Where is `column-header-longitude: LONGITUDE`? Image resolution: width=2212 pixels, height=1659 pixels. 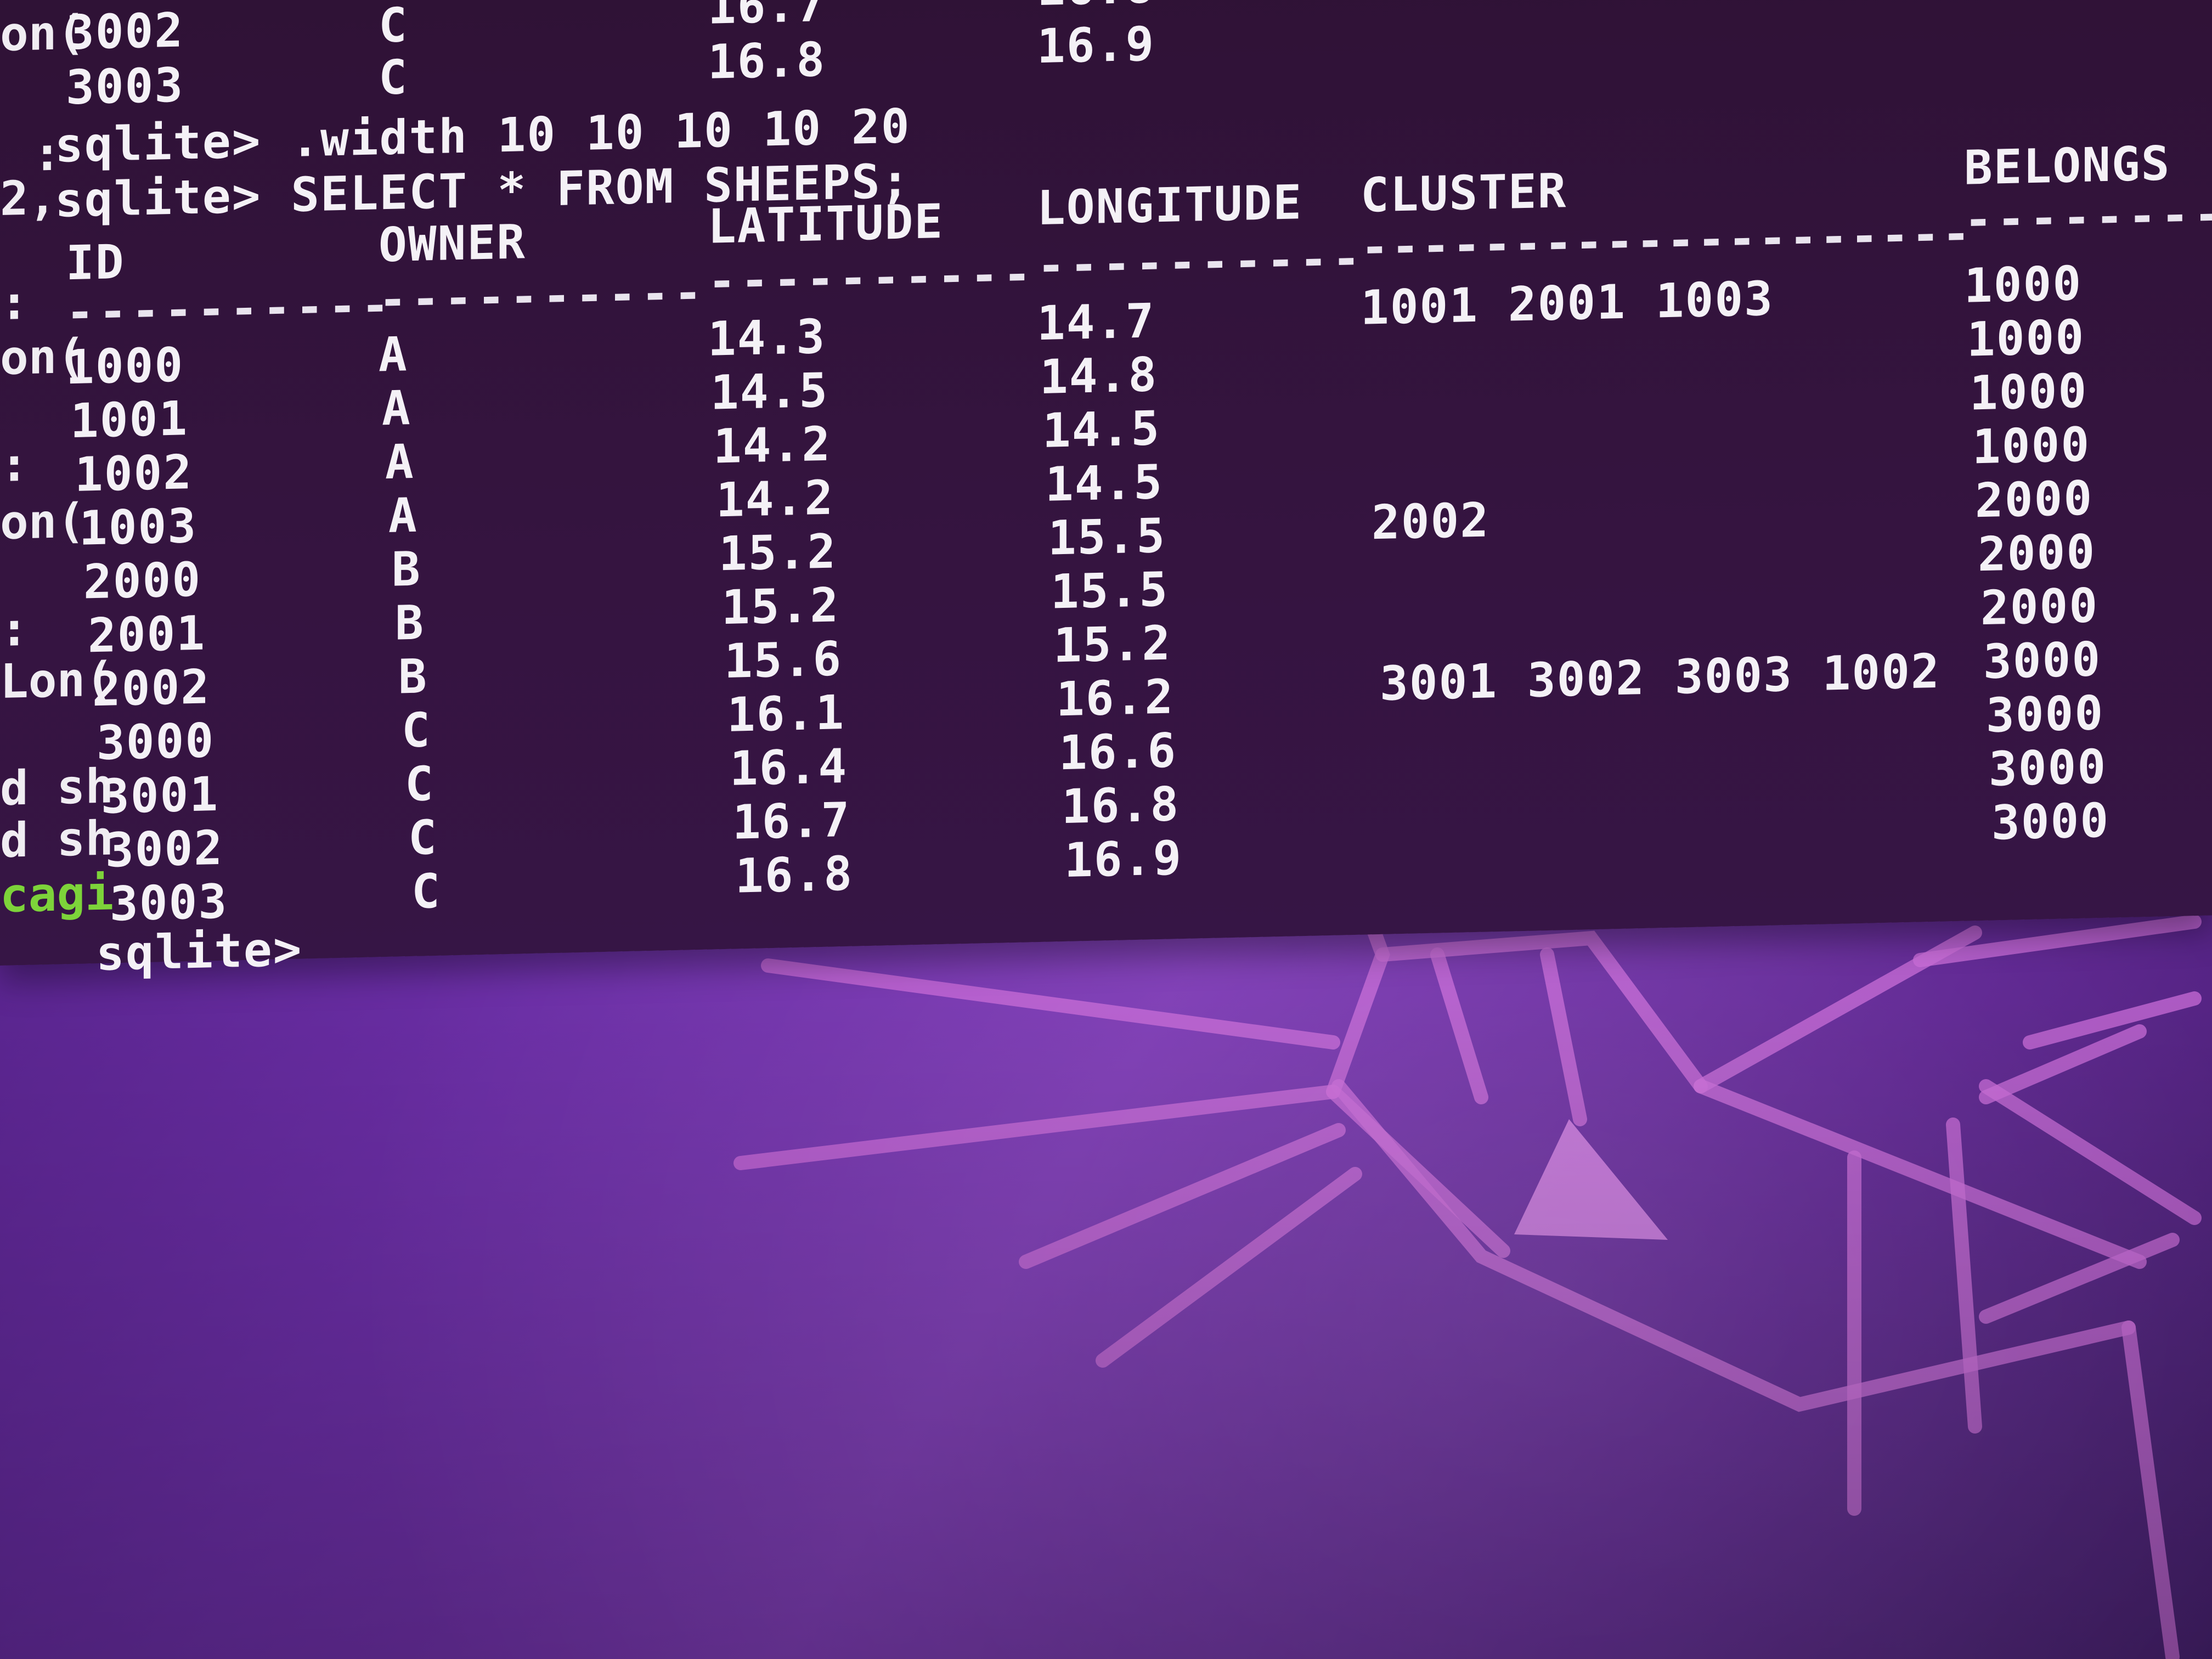
column-header-longitude: LONGITUDE is located at coordinates (1169, 205).